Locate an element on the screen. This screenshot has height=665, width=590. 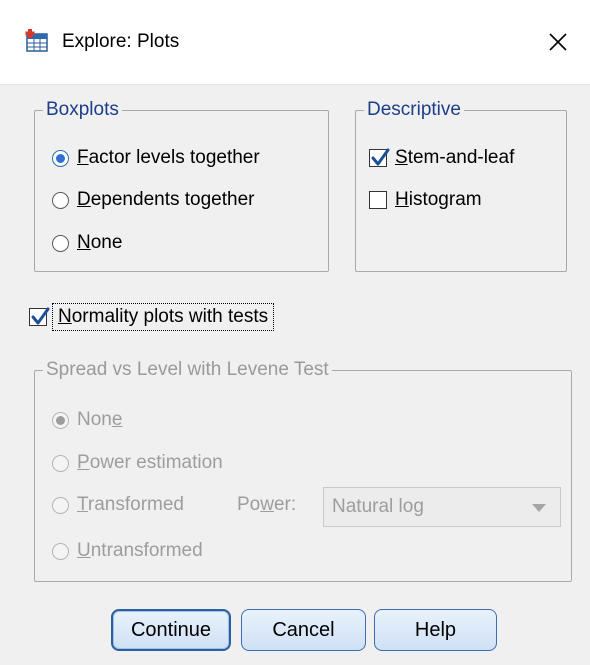
radio-power-estimation: Power estimation is located at coordinates (137, 463).